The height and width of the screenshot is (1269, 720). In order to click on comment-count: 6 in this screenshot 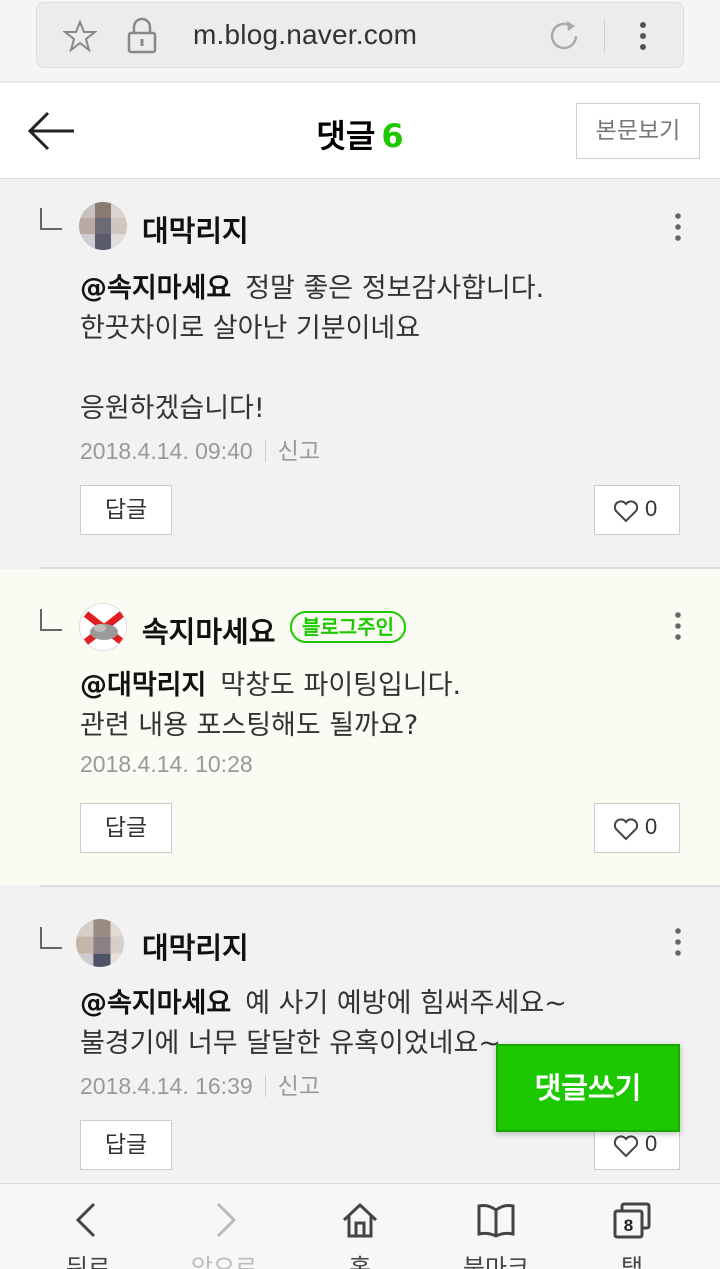, I will do `click(392, 136)`.